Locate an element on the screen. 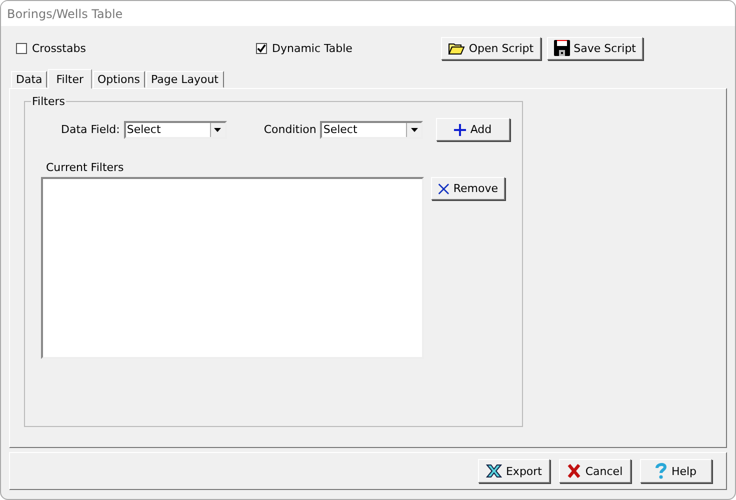 This screenshot has height=500, width=736. cancel-button: Cancel is located at coordinates (595, 471).